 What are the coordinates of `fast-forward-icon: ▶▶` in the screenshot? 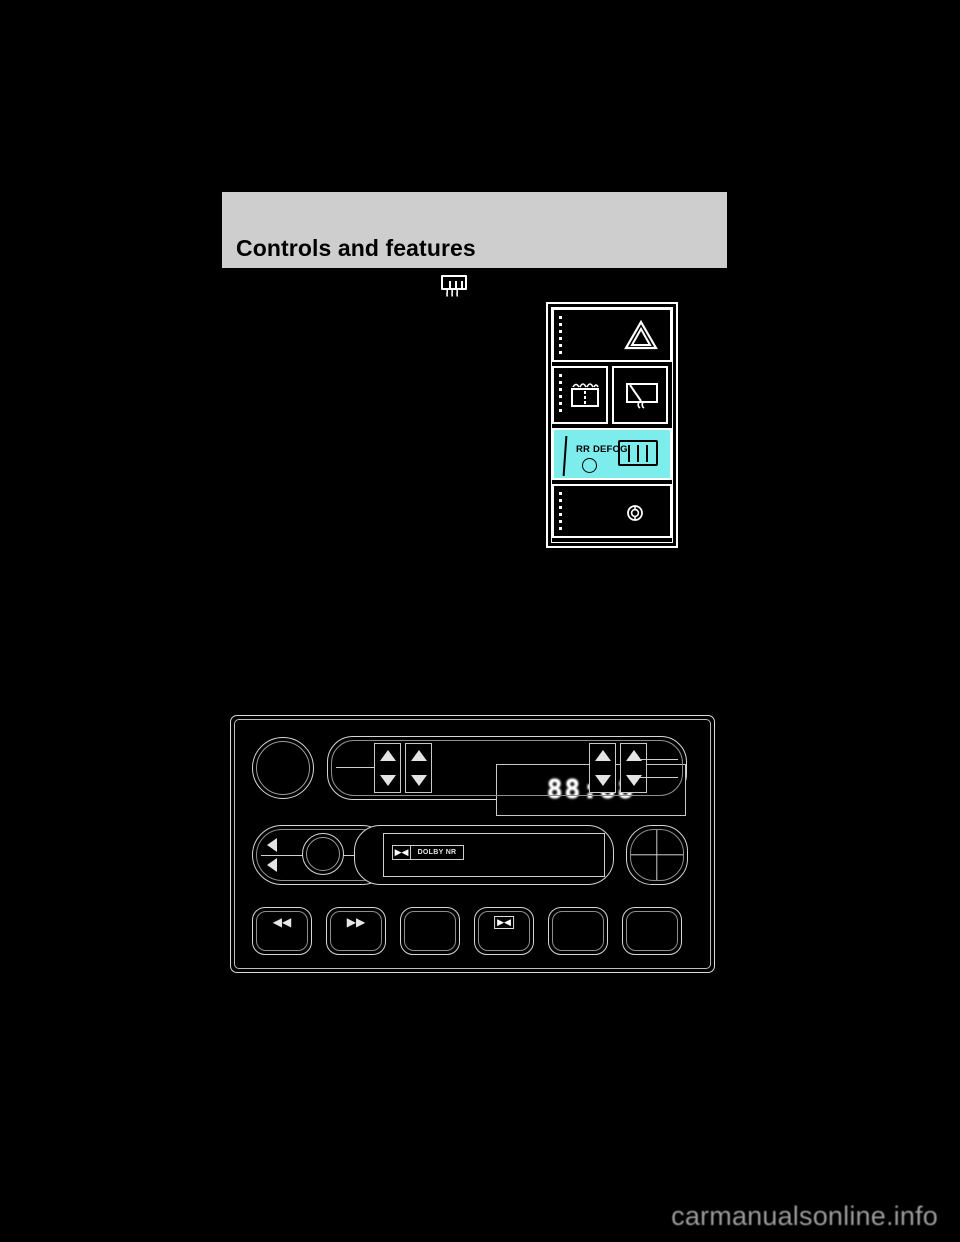 It's located at (356, 922).